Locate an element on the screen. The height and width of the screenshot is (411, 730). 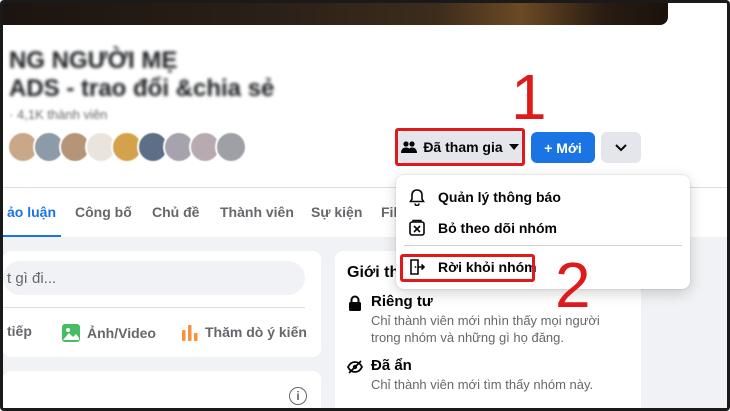
joined-button: Đã tham gia is located at coordinates (460, 147).